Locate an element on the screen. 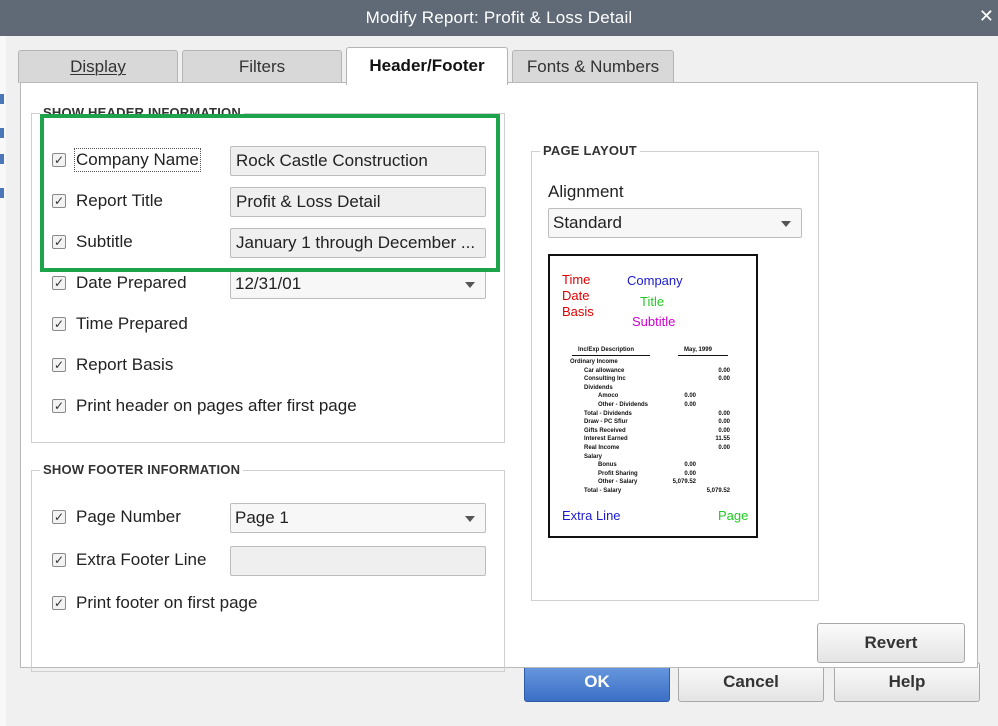 This screenshot has width=998, height=726. report-title-input: Profit & Loss Detail is located at coordinates (358, 202).